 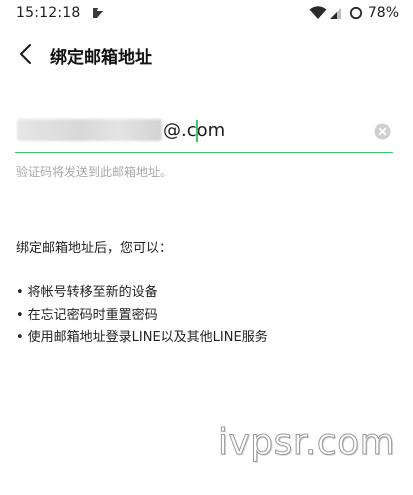 What do you see at coordinates (206, 13) in the screenshot?
I see `status-bar: 15:12:18 78%` at bounding box center [206, 13].